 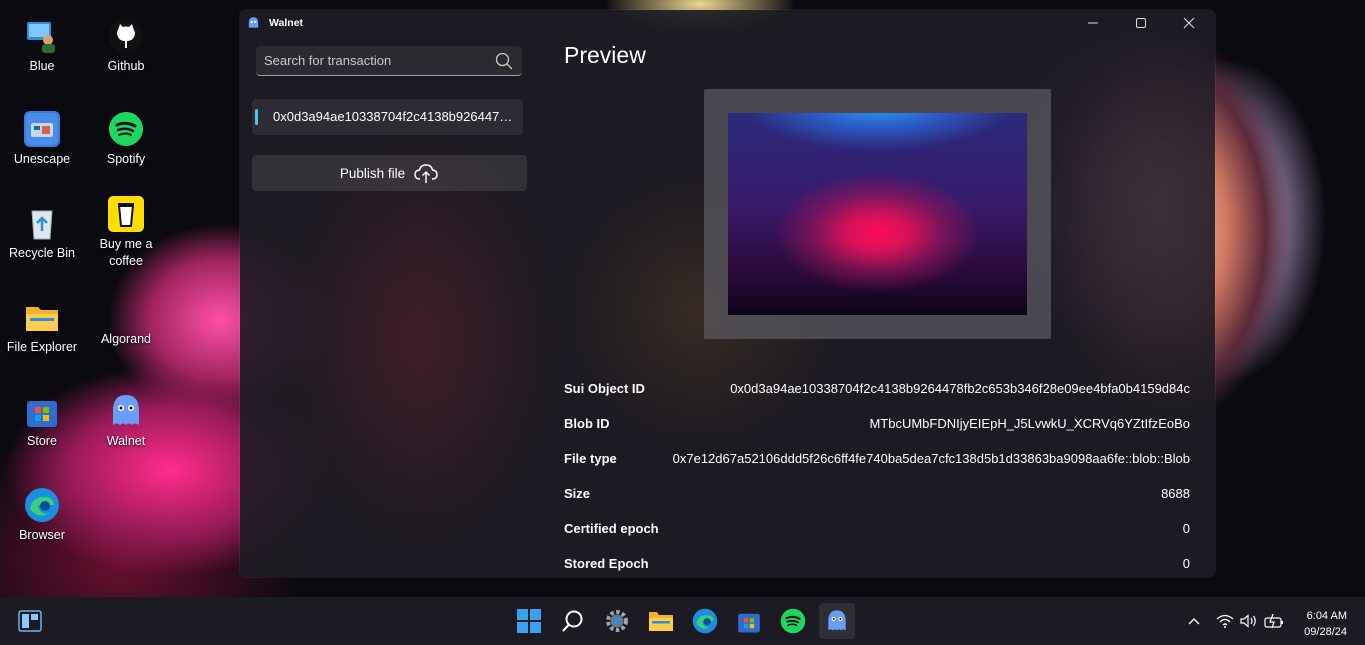 I want to click on desktop-icon-spotify: Spotify, so click(x=126, y=139).